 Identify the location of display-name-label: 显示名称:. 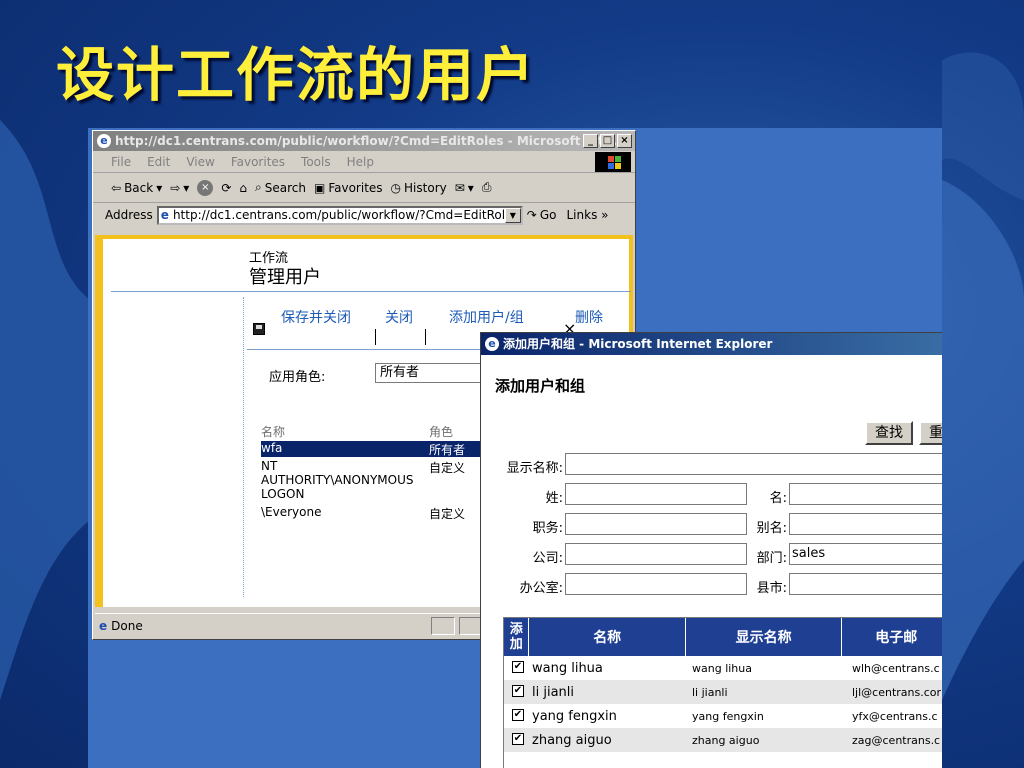
(534, 468).